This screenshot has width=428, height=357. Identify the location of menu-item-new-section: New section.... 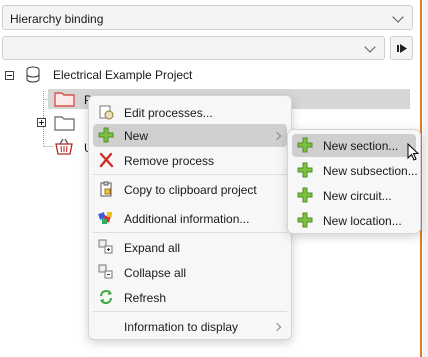
(354, 145).